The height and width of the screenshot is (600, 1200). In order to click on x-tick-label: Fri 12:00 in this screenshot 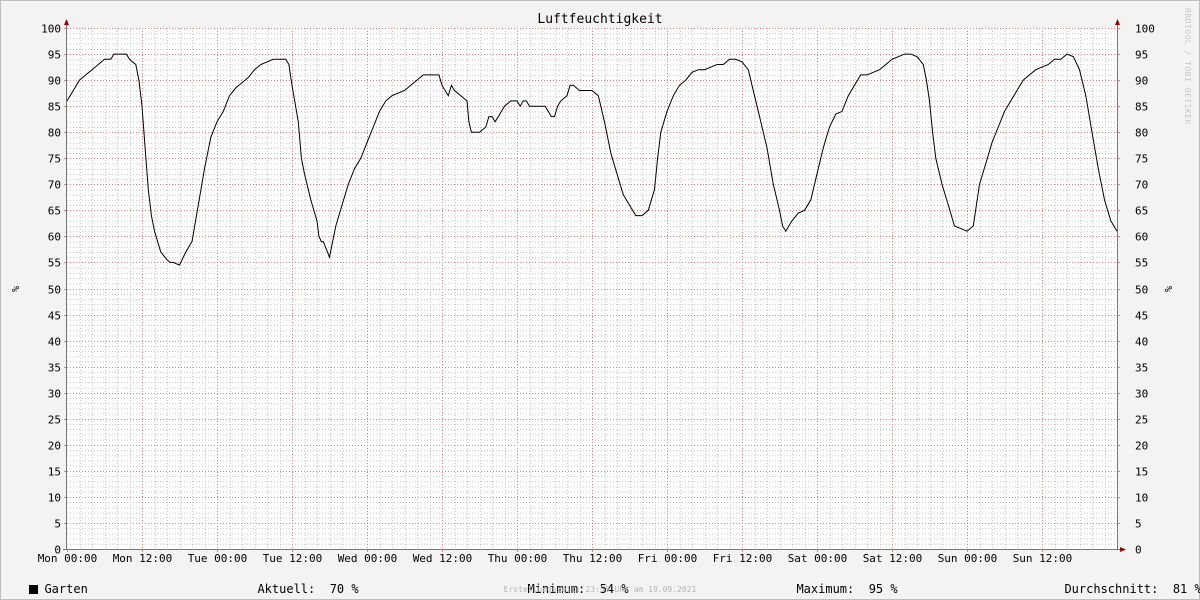, I will do `click(743, 558)`.